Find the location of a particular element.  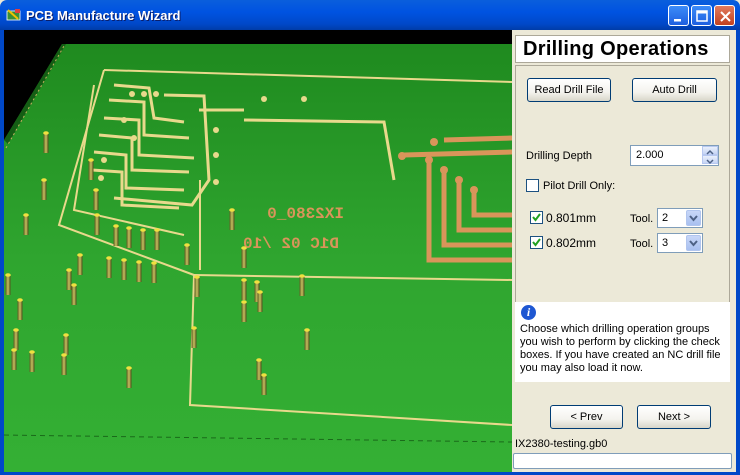

info-icon: i is located at coordinates (528, 312).